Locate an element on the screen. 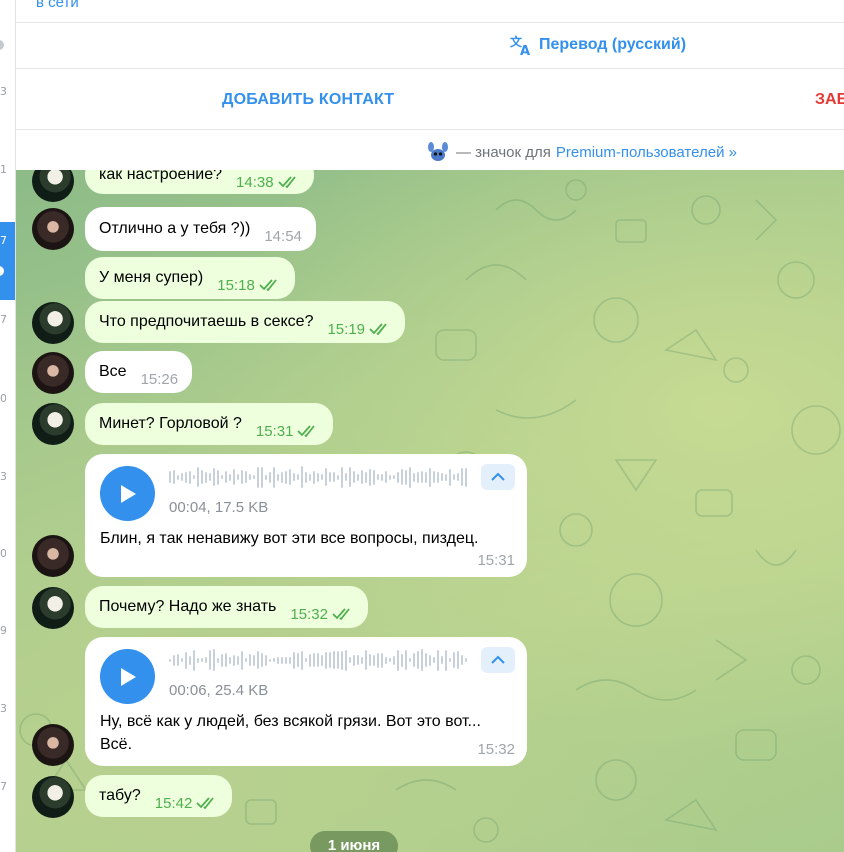 The height and width of the screenshot is (852, 844). message-time: 14:38 is located at coordinates (255, 182).